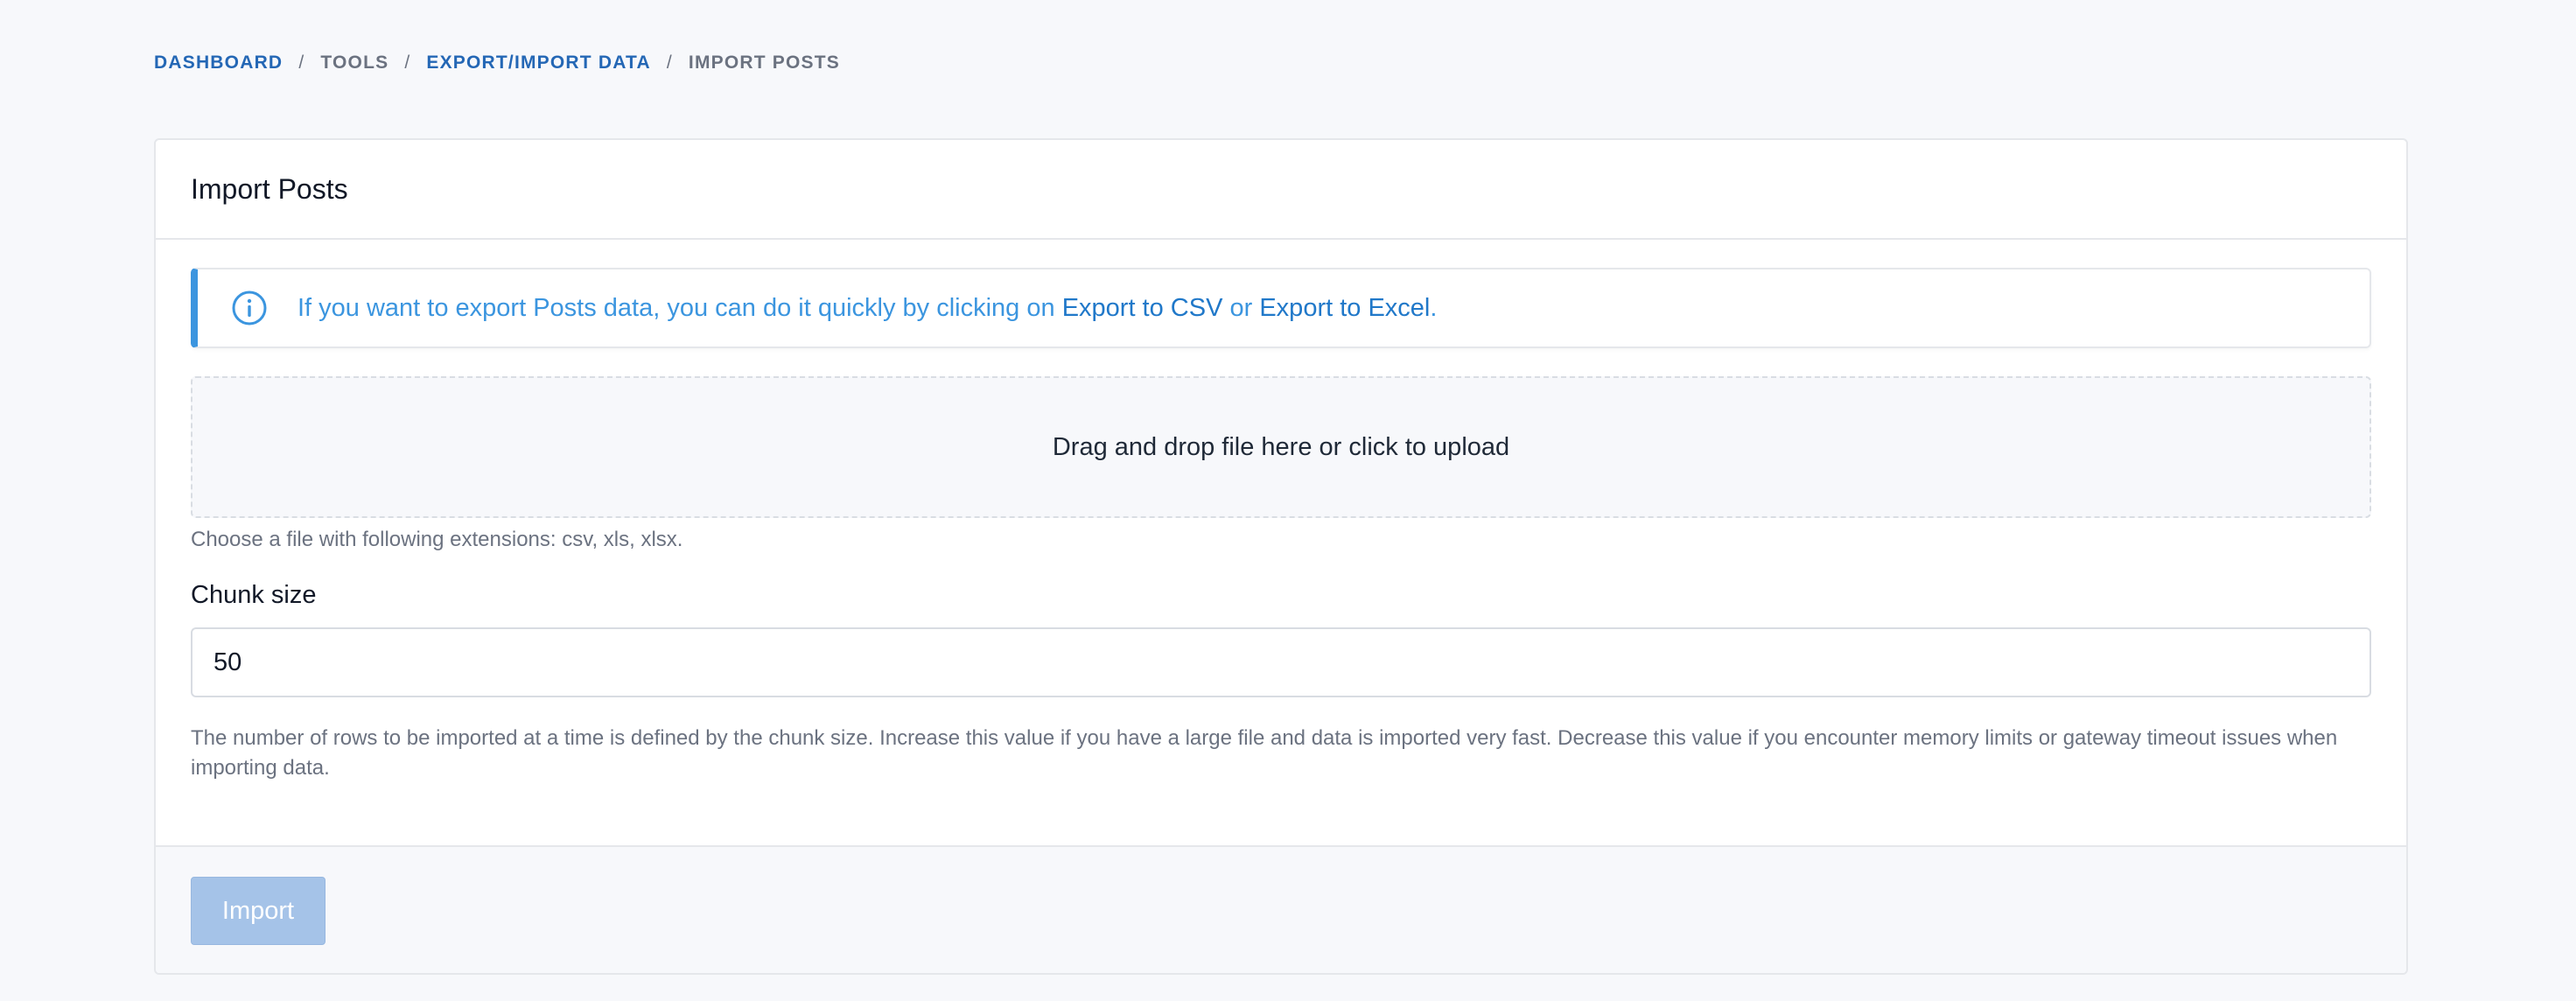 This screenshot has height=1001, width=2576. Describe the element at coordinates (1142, 308) in the screenshot. I see `export-csv-link: Export to CSV` at that location.